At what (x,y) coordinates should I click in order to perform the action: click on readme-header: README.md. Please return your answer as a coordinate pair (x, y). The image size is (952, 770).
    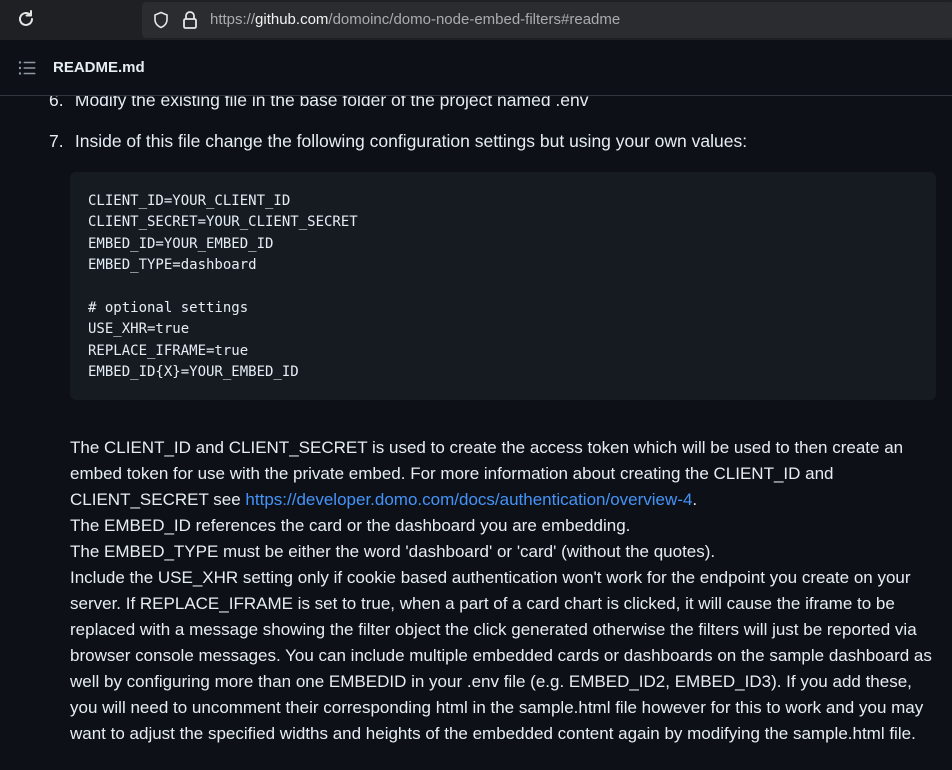
    Looking at the image, I should click on (476, 68).